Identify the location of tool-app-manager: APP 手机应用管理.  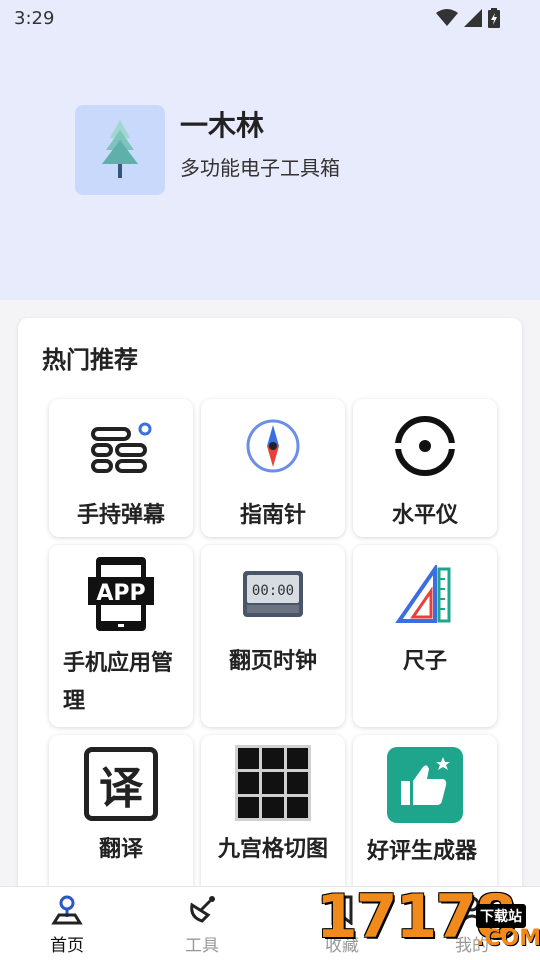
(121, 636).